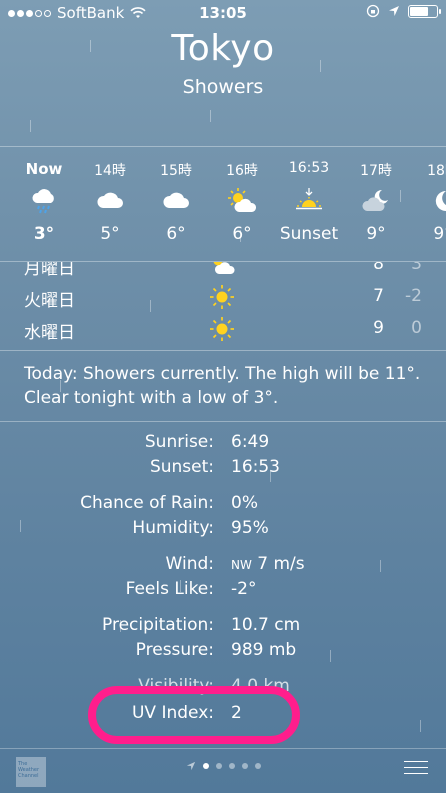 The width and height of the screenshot is (446, 793). Describe the element at coordinates (223, 565) in the screenshot. I see `detail-wind: Wind: NW 7 m/s` at that location.